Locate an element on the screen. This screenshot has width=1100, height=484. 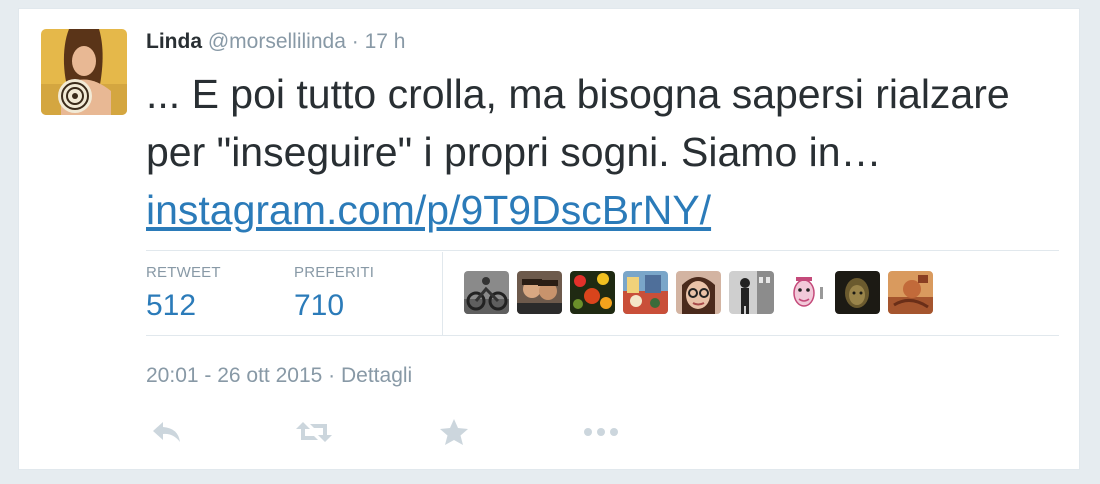
reply-button is located at coordinates (166, 434).